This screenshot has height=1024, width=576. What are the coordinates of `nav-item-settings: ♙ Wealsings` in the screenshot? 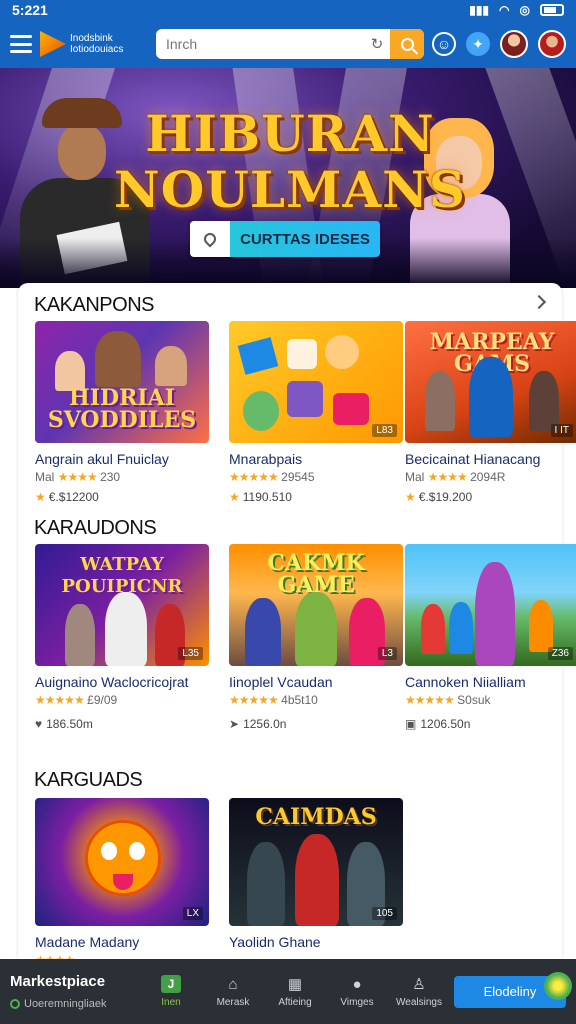 It's located at (419, 991).